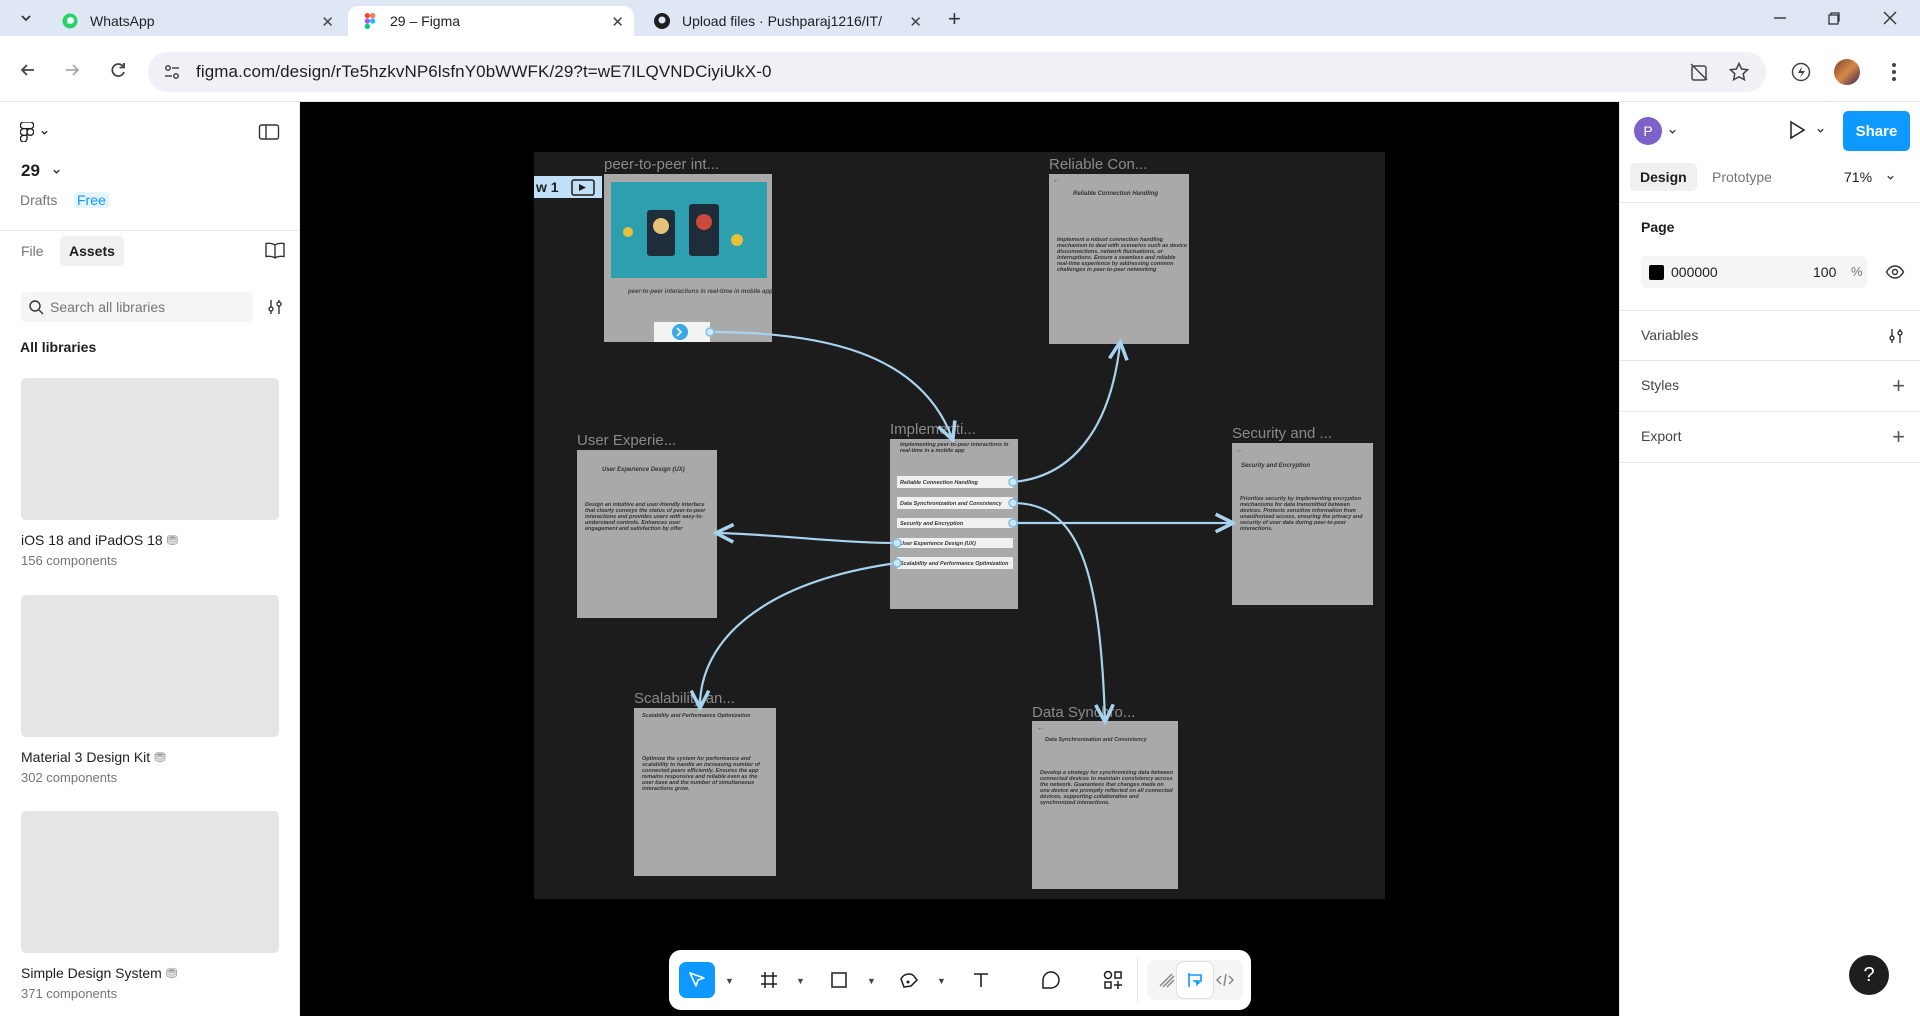  I want to click on forward-button, so click(72, 70).